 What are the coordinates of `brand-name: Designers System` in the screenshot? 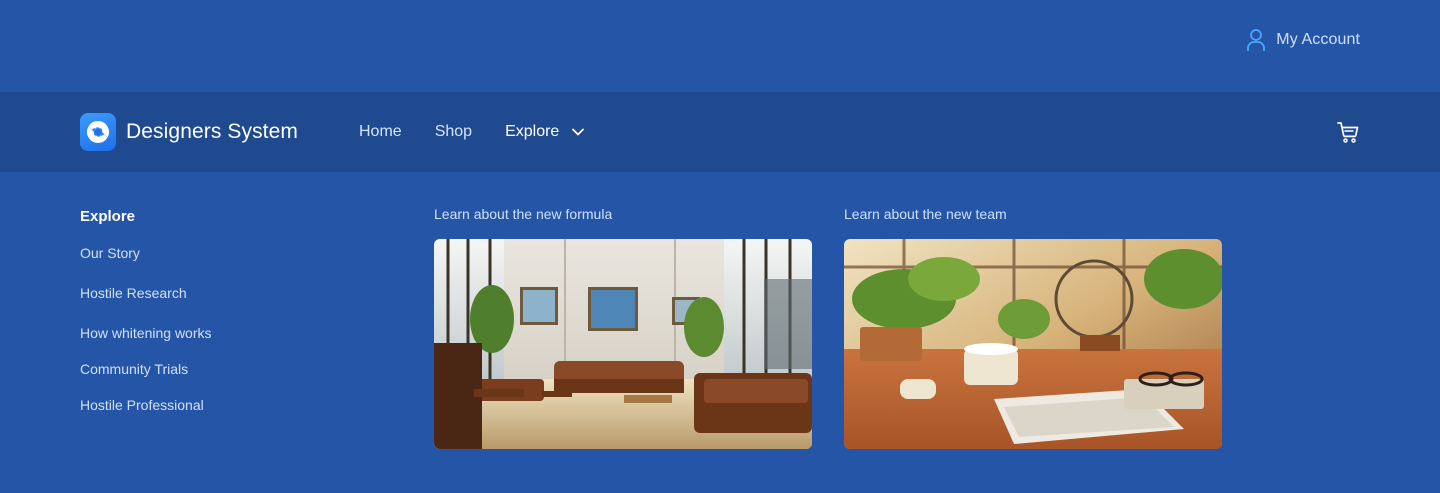 It's located at (212, 131).